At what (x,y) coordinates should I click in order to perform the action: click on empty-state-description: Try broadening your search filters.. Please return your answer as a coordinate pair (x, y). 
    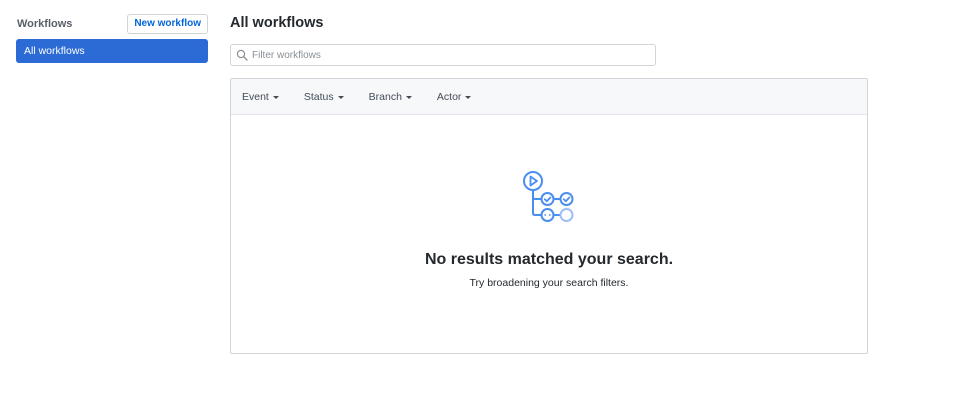
    Looking at the image, I should click on (549, 283).